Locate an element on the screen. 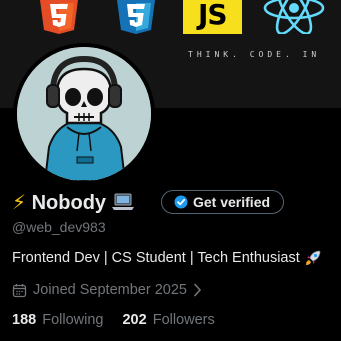 This screenshot has width=341, height=341. javascript-logo-text: JS is located at coordinates (213, 15).